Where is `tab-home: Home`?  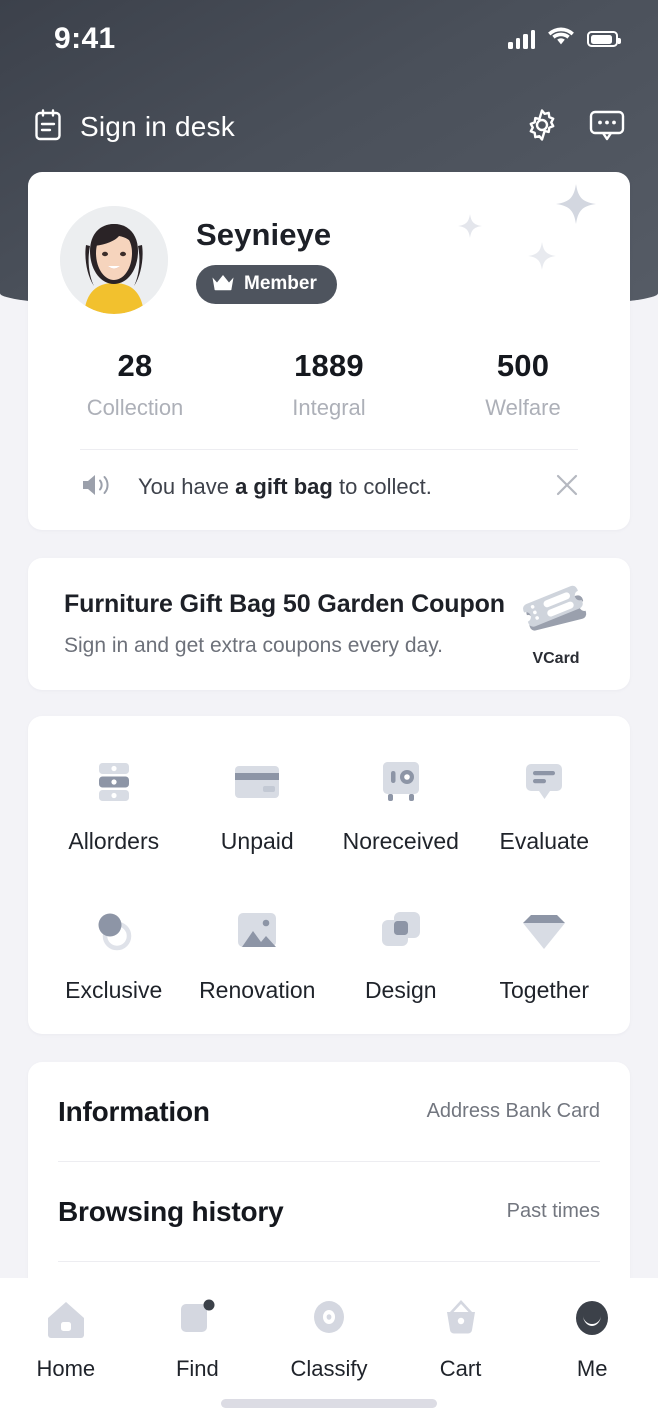 tab-home: Home is located at coordinates (66, 1339).